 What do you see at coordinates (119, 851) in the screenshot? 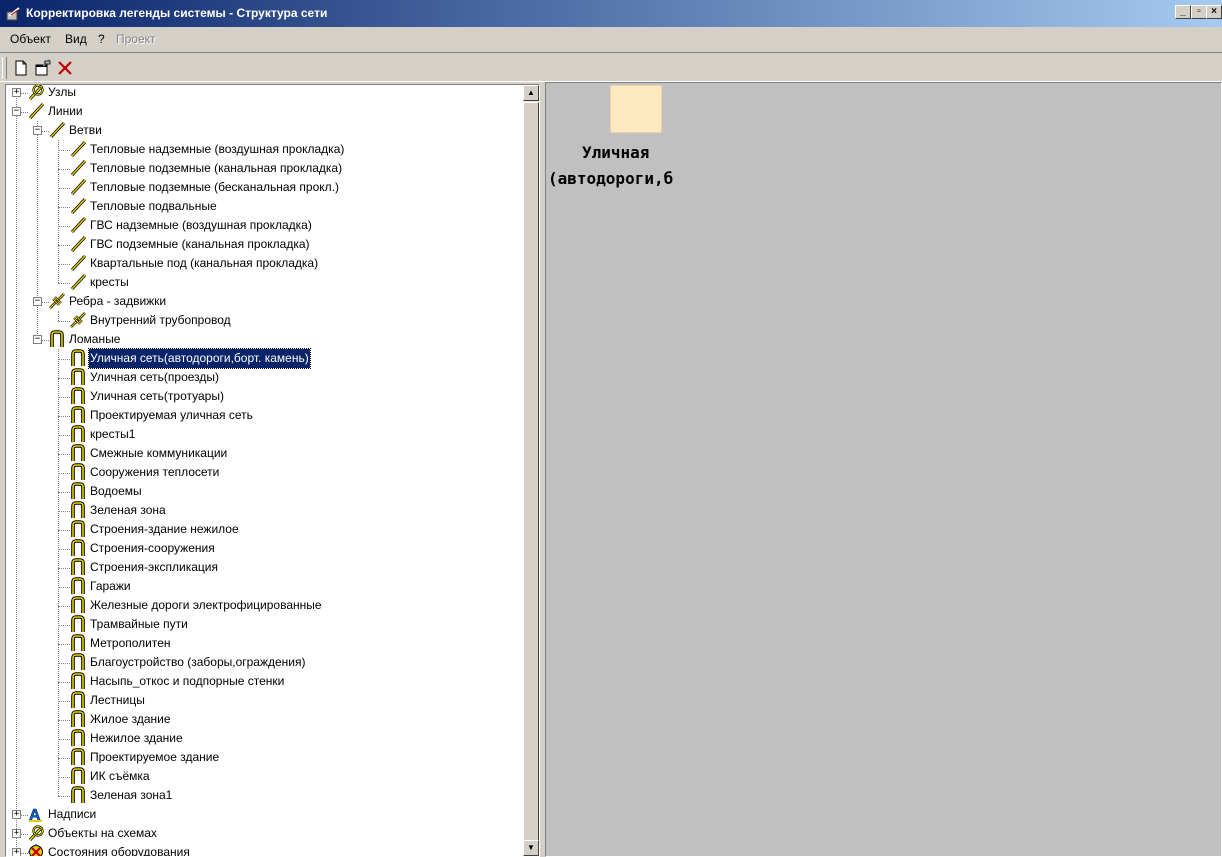
I see `tree-item-label: Состояния оборудования` at bounding box center [119, 851].